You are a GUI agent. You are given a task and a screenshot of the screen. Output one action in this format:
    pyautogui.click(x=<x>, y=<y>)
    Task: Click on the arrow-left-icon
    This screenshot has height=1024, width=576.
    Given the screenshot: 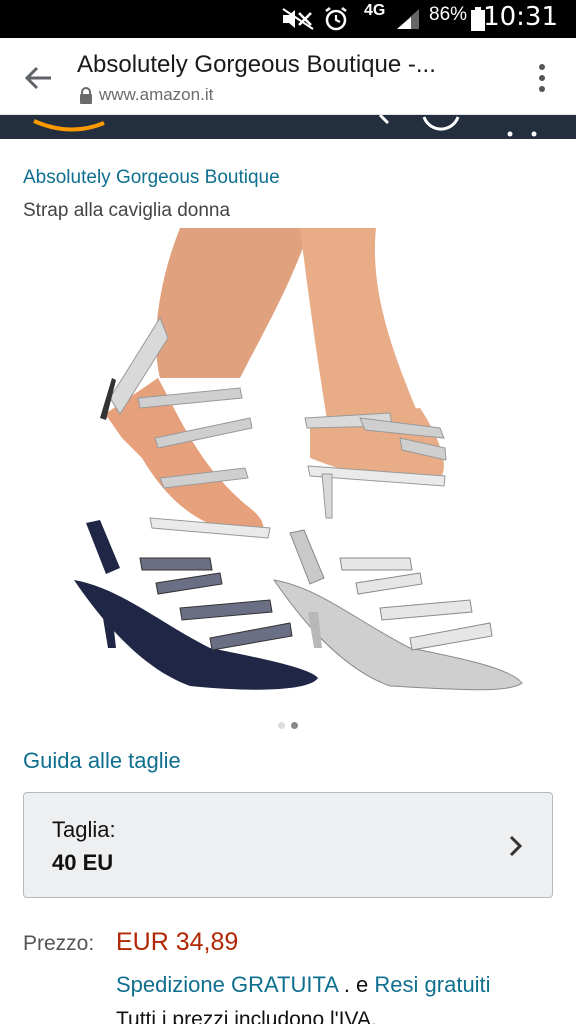 What is the action you would take?
    pyautogui.click(x=37, y=78)
    